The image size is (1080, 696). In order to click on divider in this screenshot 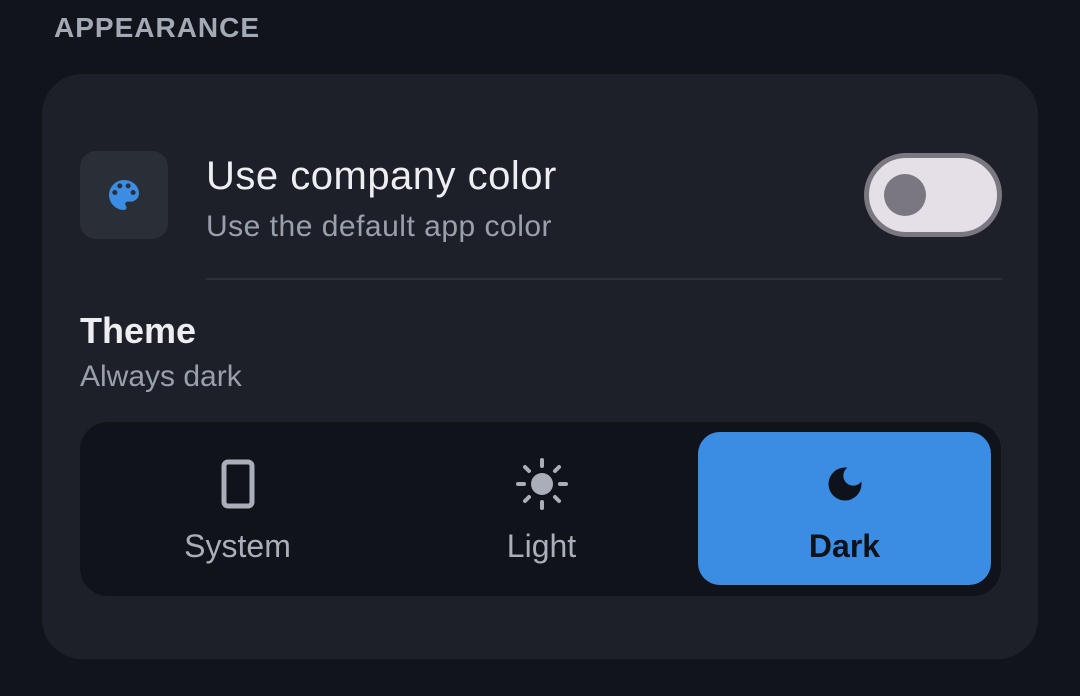, I will do `click(604, 279)`.